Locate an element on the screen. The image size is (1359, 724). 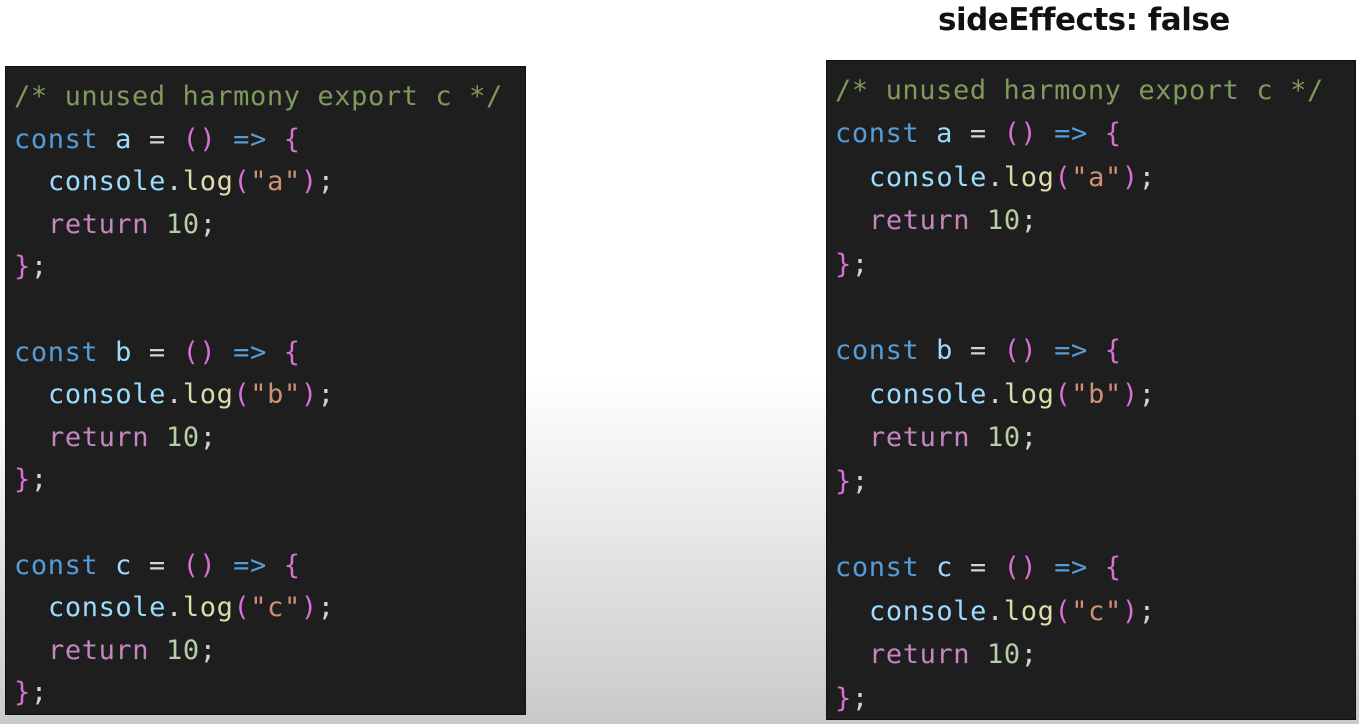
code-line: const c = () => { is located at coordinates (978, 568).